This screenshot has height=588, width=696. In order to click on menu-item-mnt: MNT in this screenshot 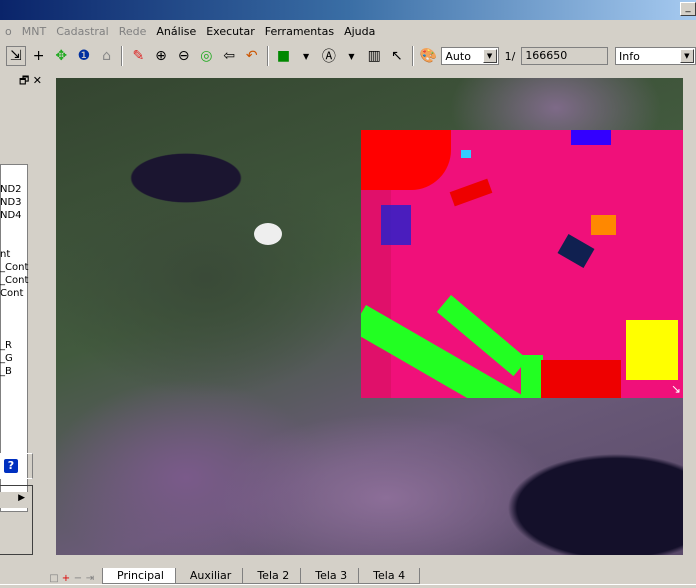, I will do `click(34, 31)`.